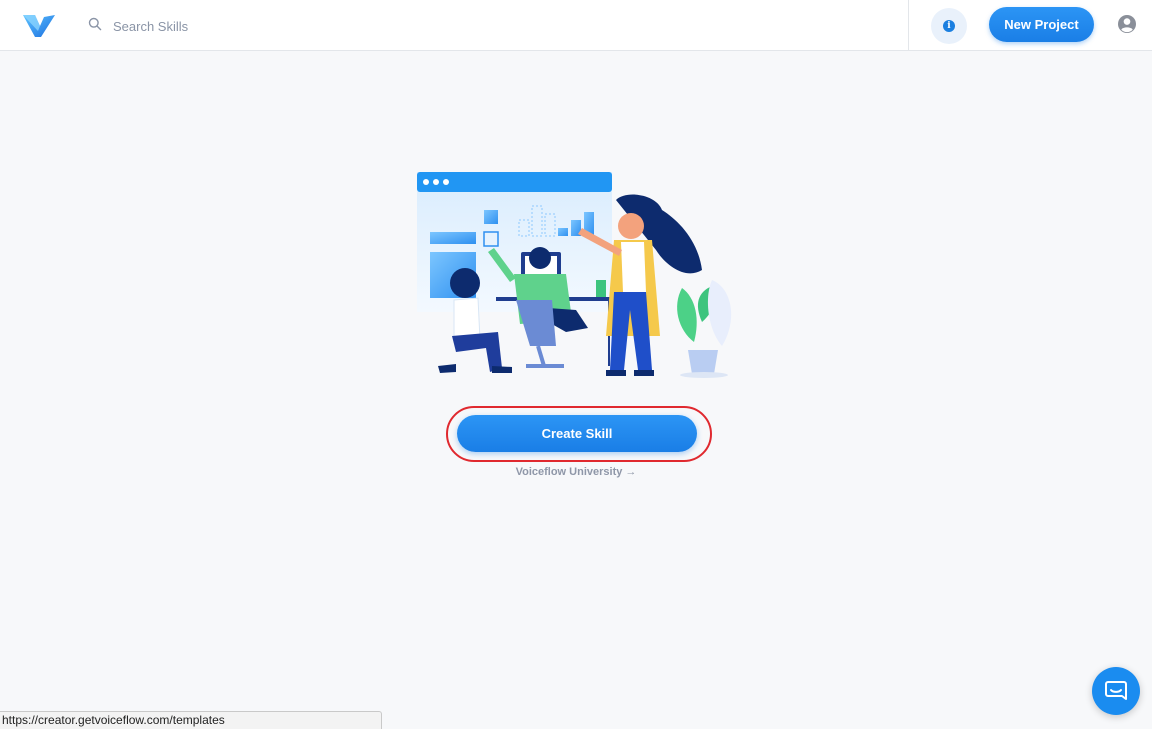 This screenshot has width=1152, height=729. Describe the element at coordinates (569, 472) in the screenshot. I see `voiceflow-university-label: Voiceflow University` at that location.